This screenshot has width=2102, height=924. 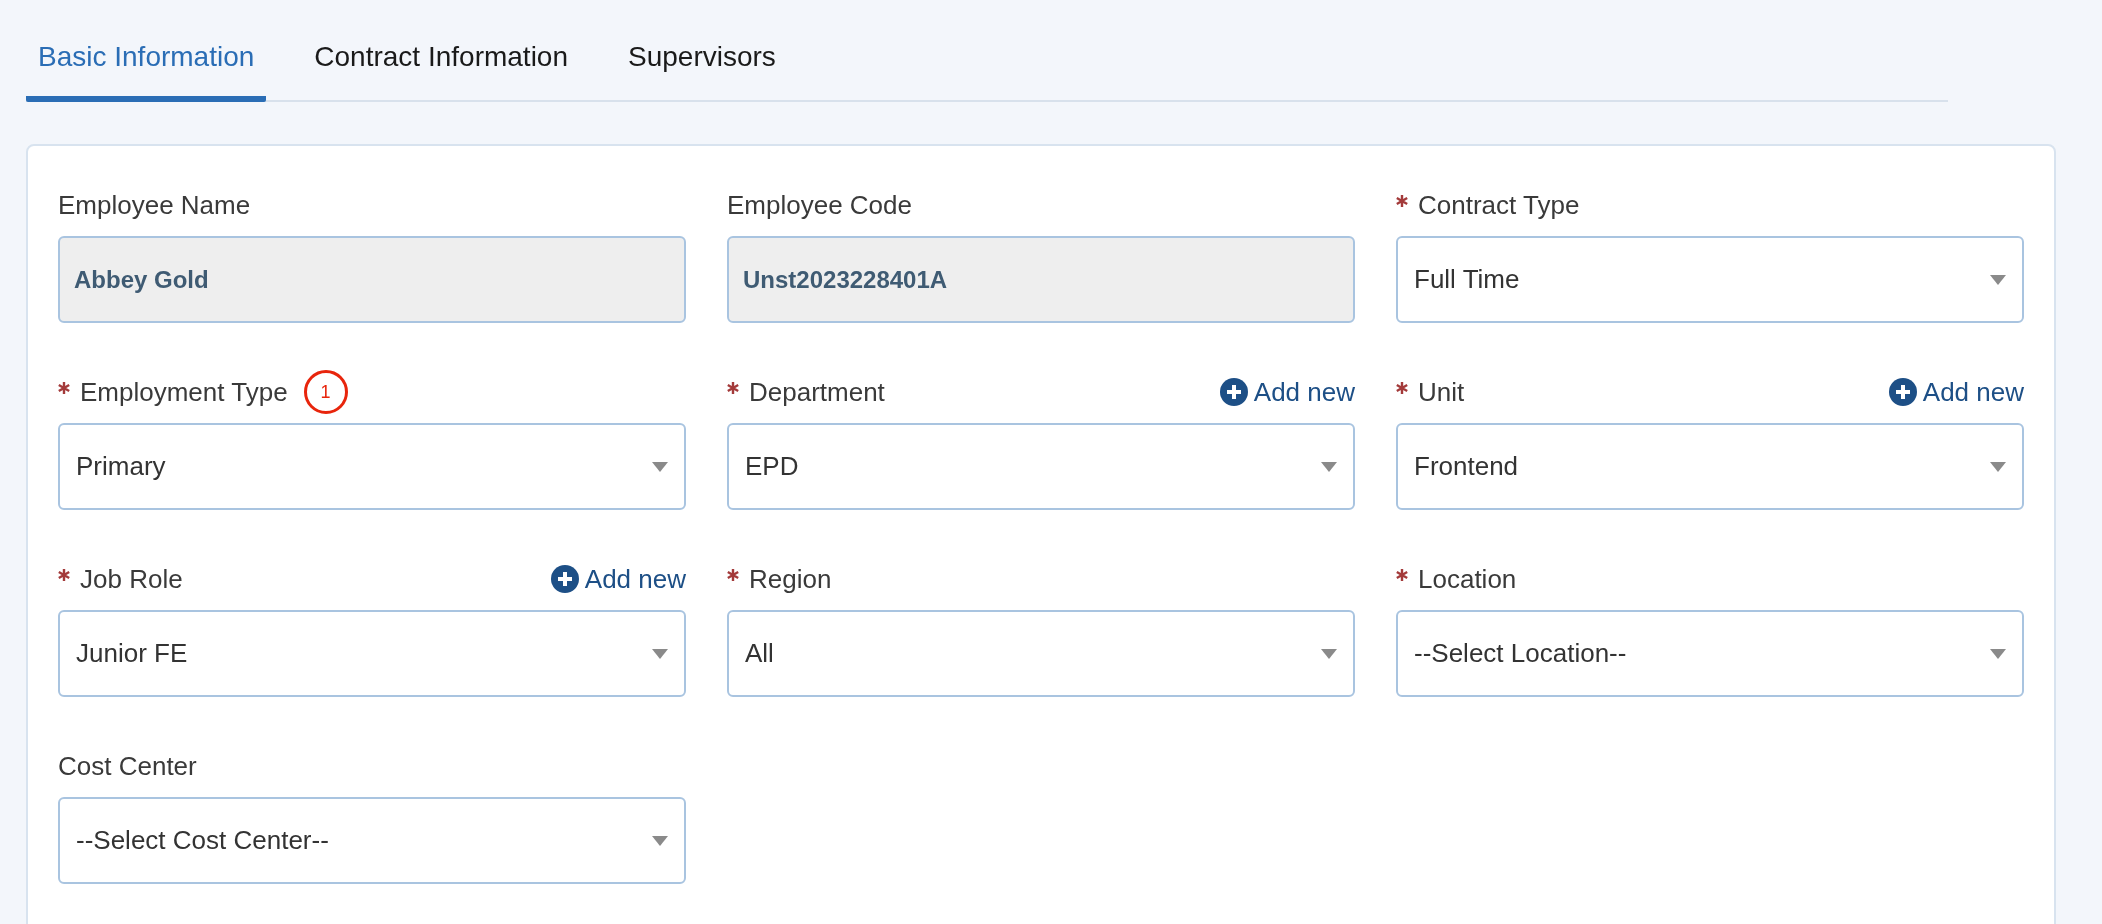 I want to click on select-dropdown: --Select Cost Center--, so click(x=372, y=840).